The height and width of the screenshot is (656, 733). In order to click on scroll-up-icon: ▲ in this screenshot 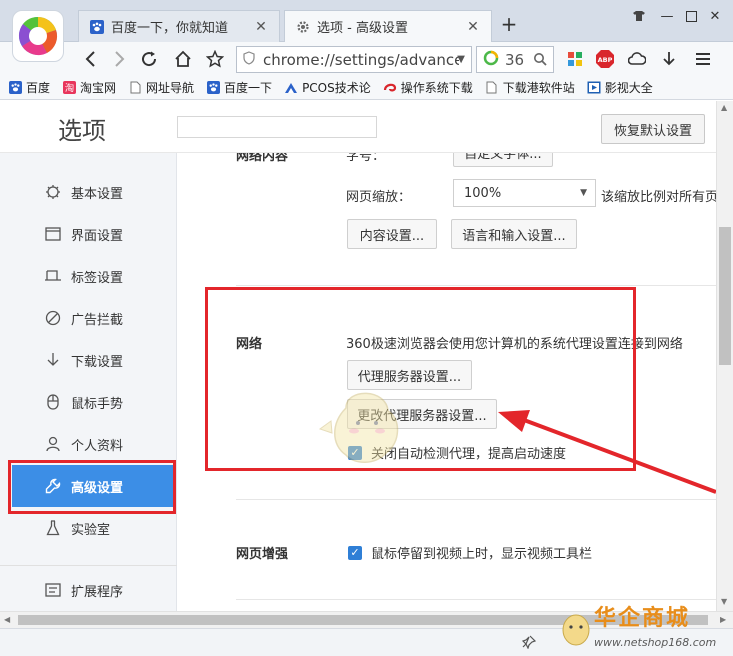, I will do `click(724, 107)`.